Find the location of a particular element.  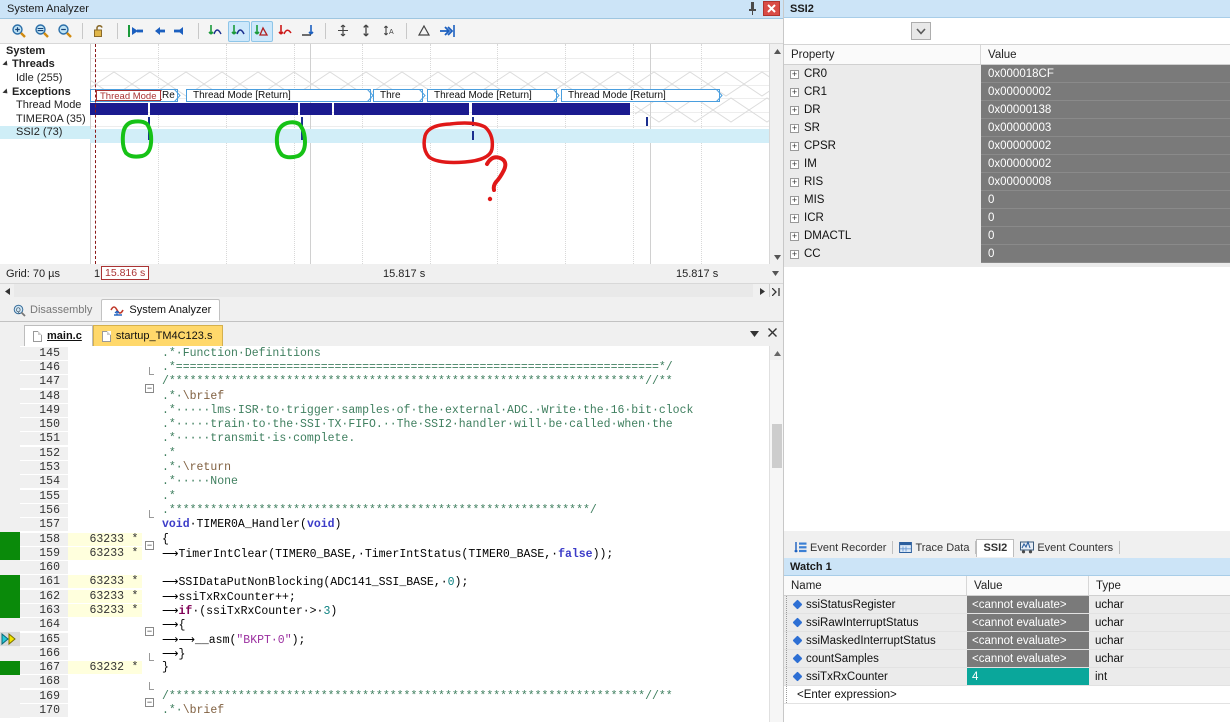

watch-expression-cell: ssiRawInterruptStatus is located at coordinates (875, 622).